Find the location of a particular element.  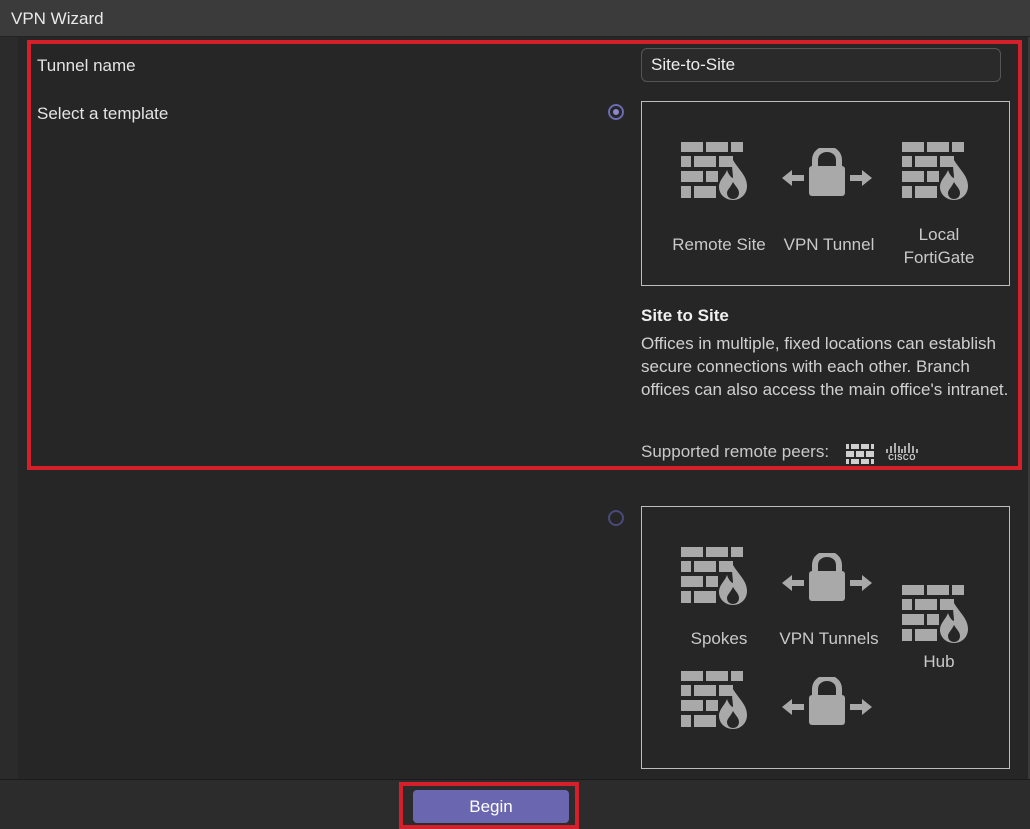

left-panel-edge is located at coordinates (9, 433).